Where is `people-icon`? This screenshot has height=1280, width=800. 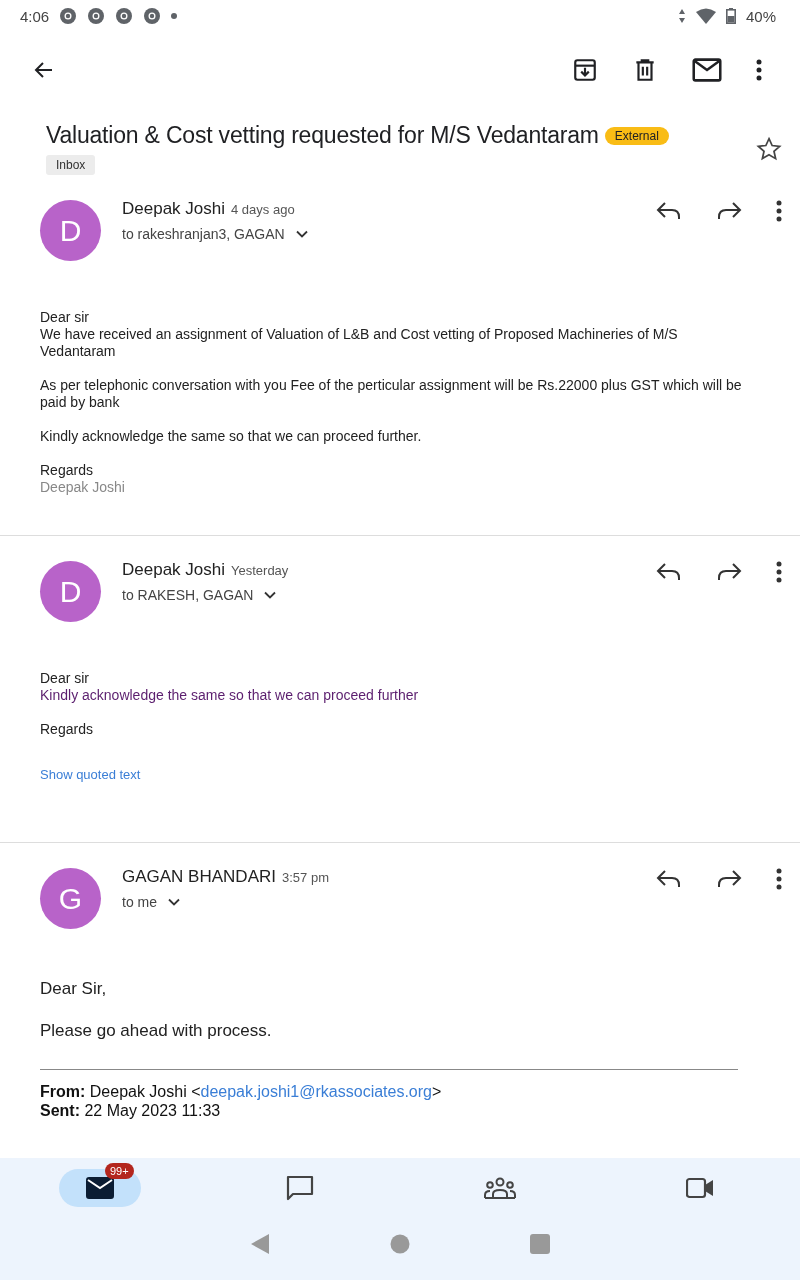 people-icon is located at coordinates (500, 1188).